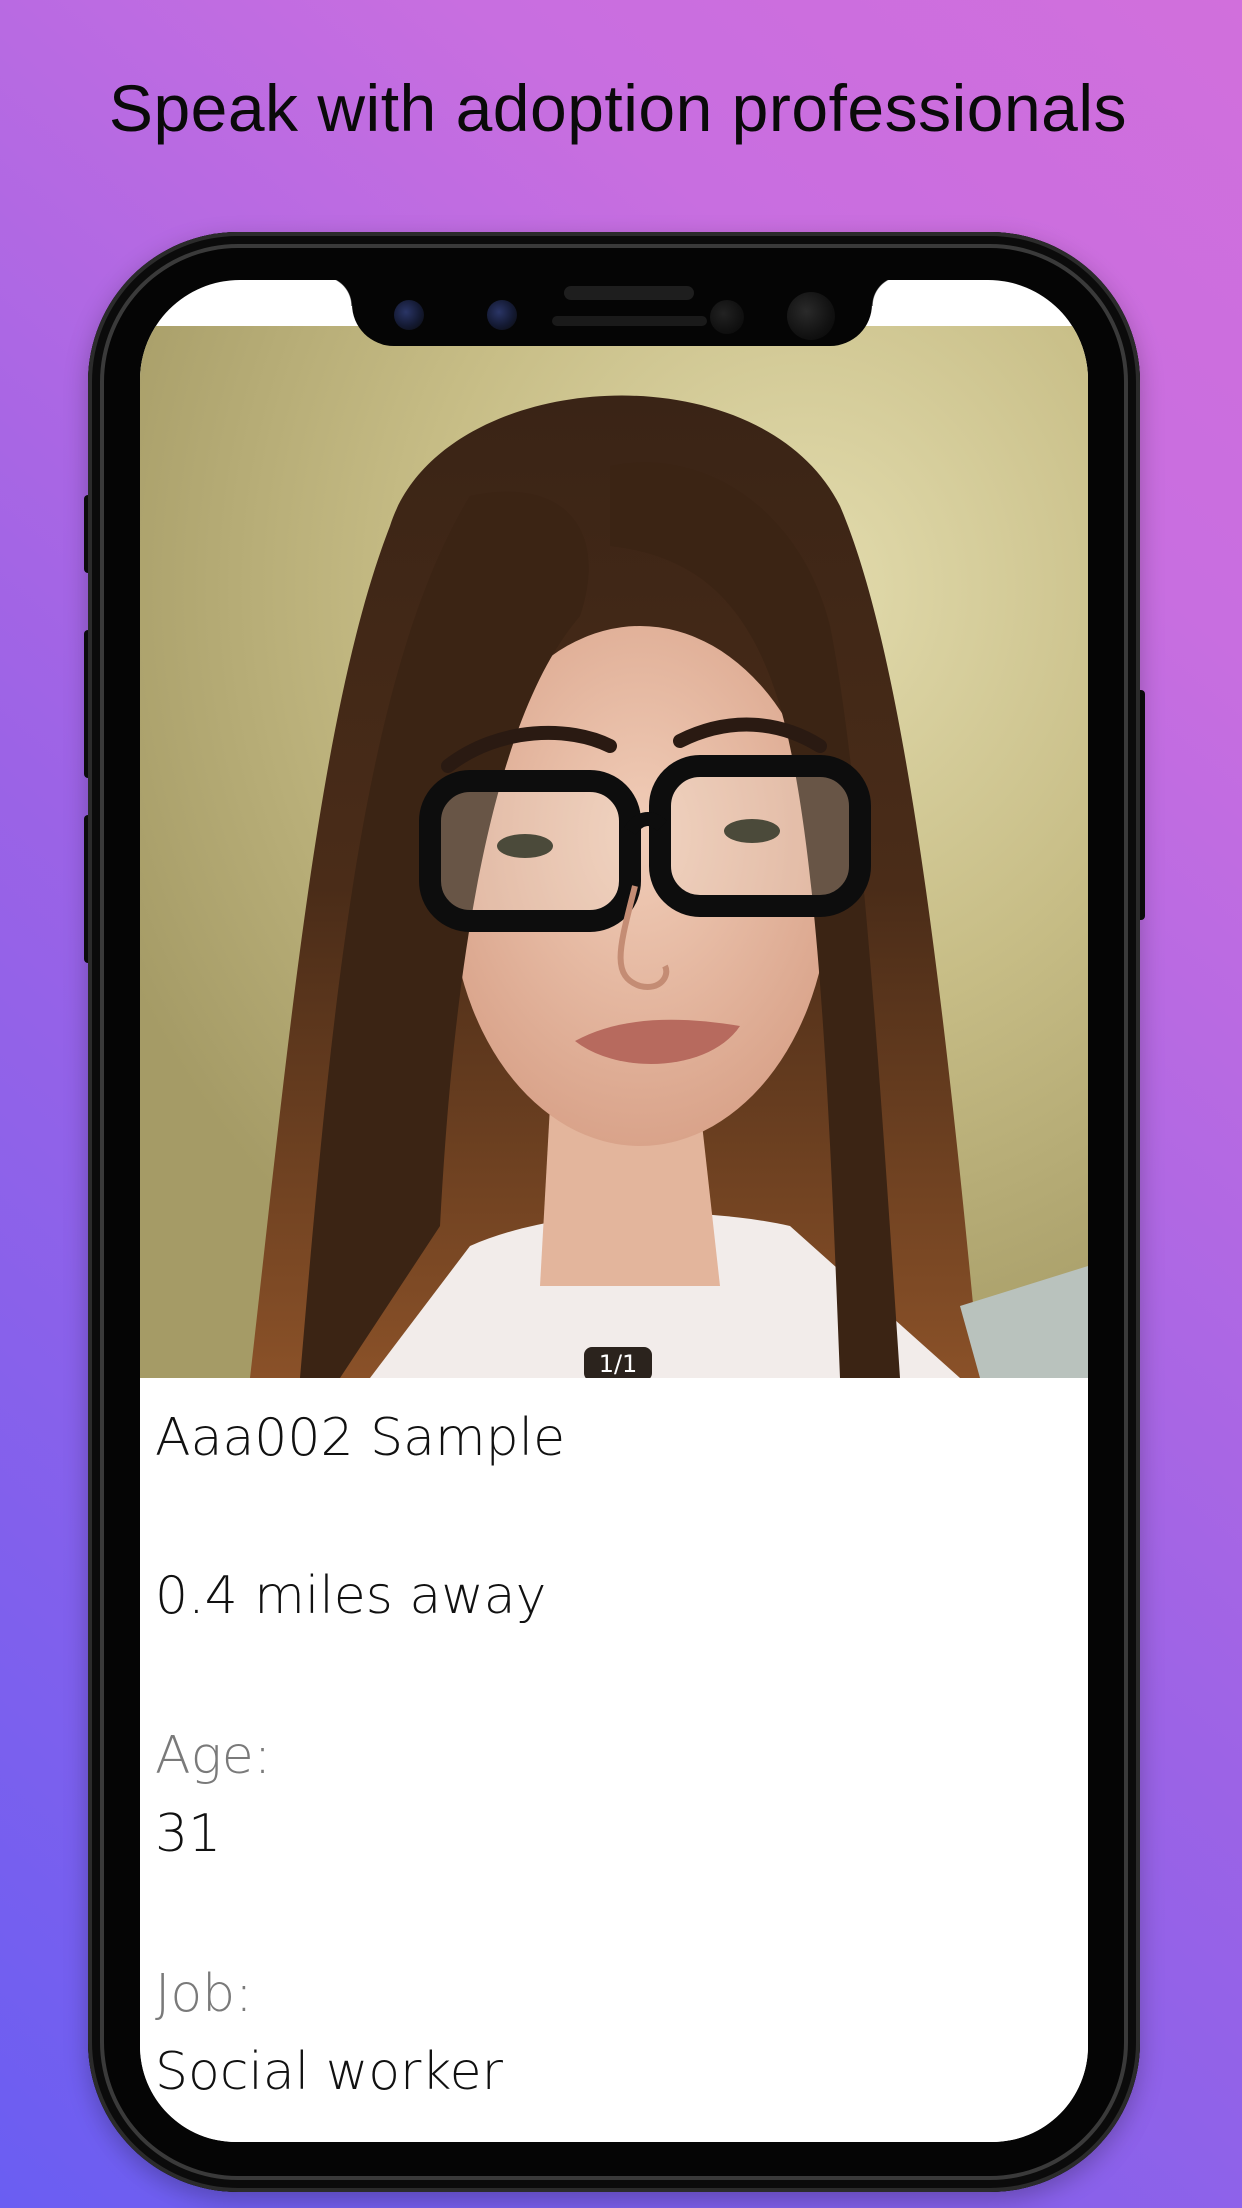 This screenshot has height=2208, width=1242. I want to click on front-camera-icon, so click(811, 316).